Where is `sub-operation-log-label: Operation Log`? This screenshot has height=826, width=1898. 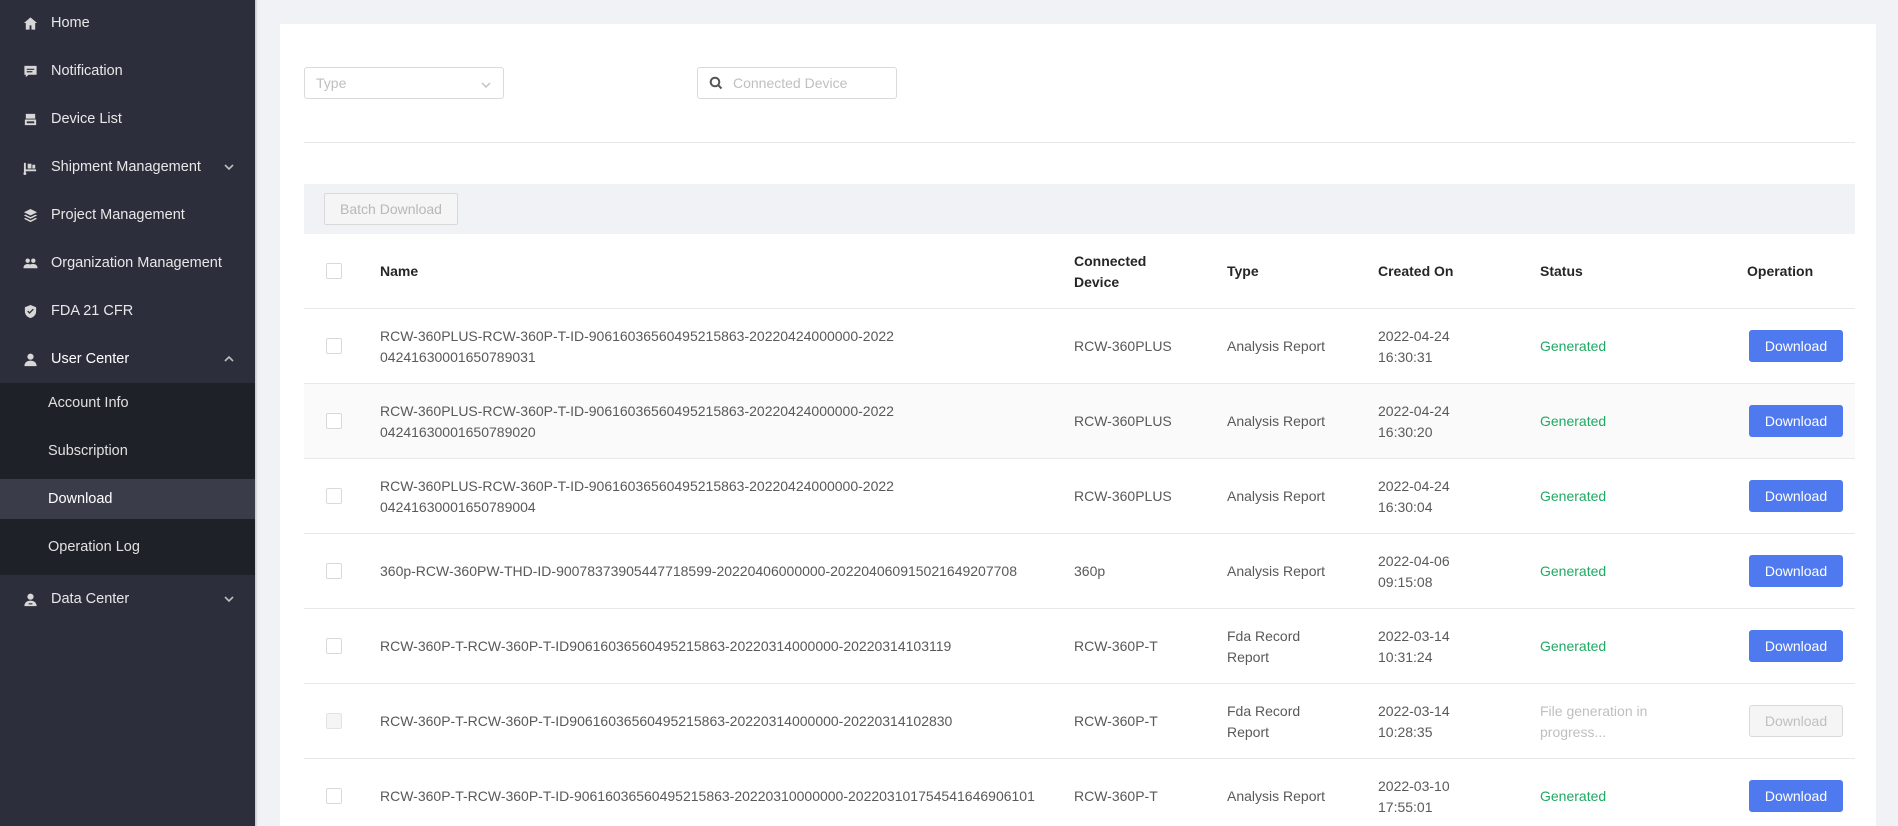
sub-operation-log-label: Operation Log is located at coordinates (94, 547).